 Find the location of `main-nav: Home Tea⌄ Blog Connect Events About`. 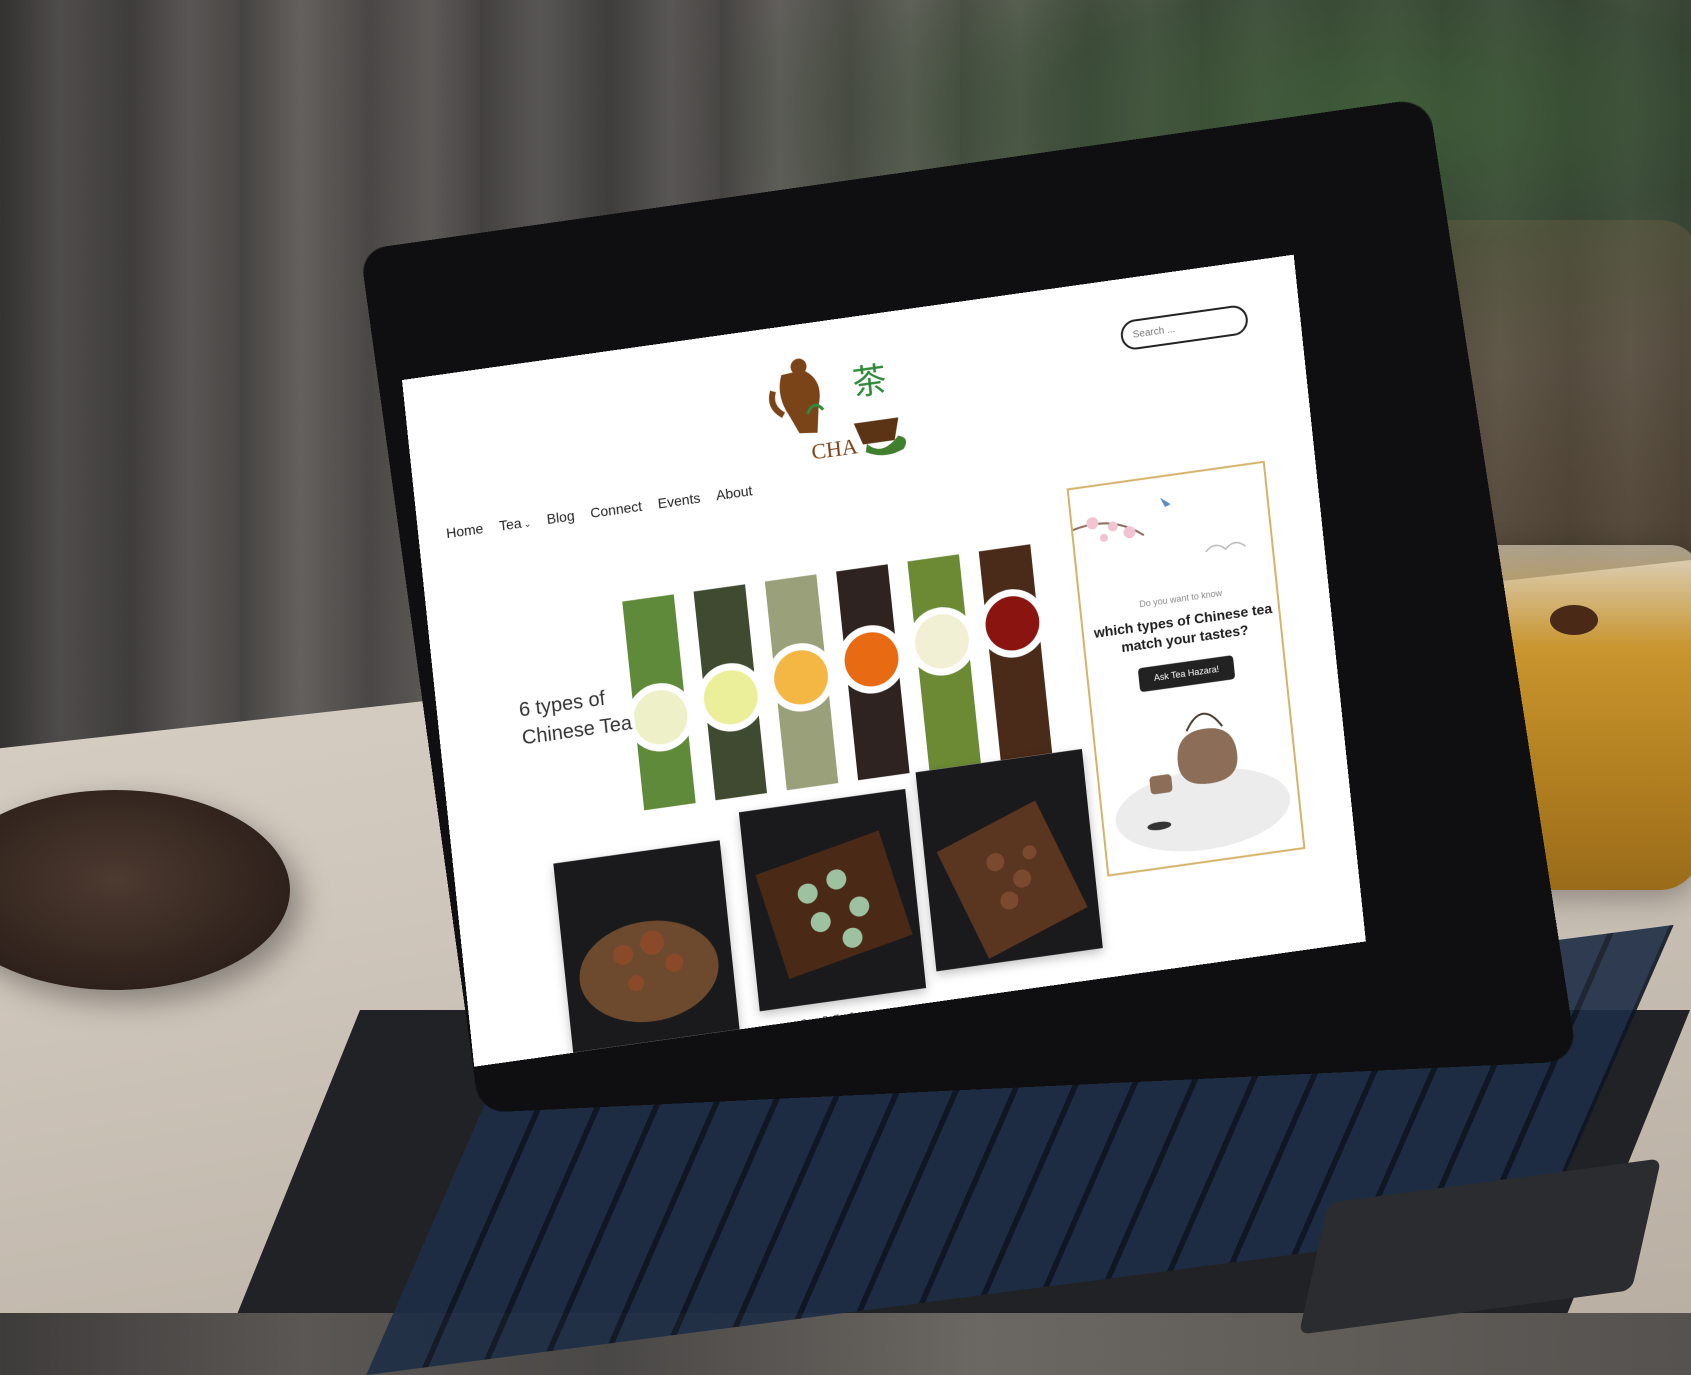

main-nav: Home Tea⌄ Blog Connect Events About is located at coordinates (599, 511).